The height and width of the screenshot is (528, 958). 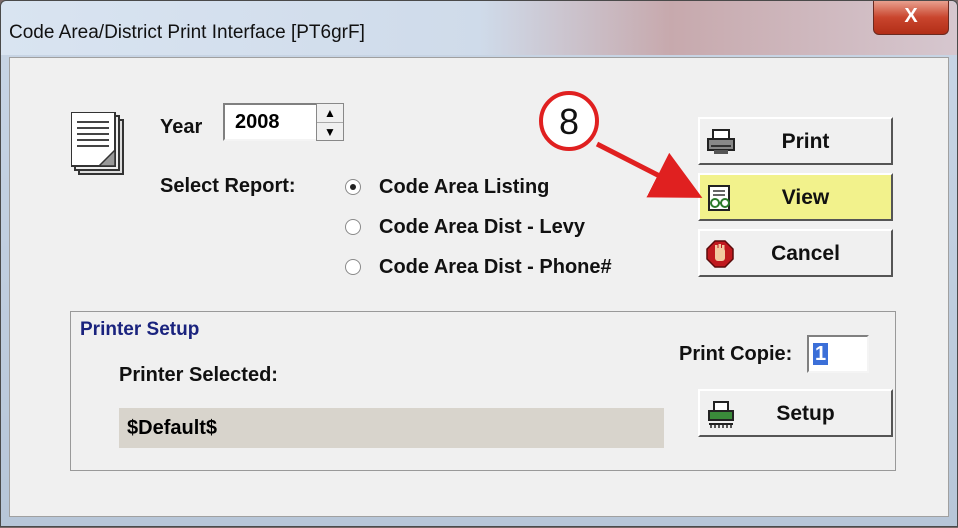 I want to click on option-code-area-dist-phone: Code Area Dist - Phone#, so click(x=495, y=267).